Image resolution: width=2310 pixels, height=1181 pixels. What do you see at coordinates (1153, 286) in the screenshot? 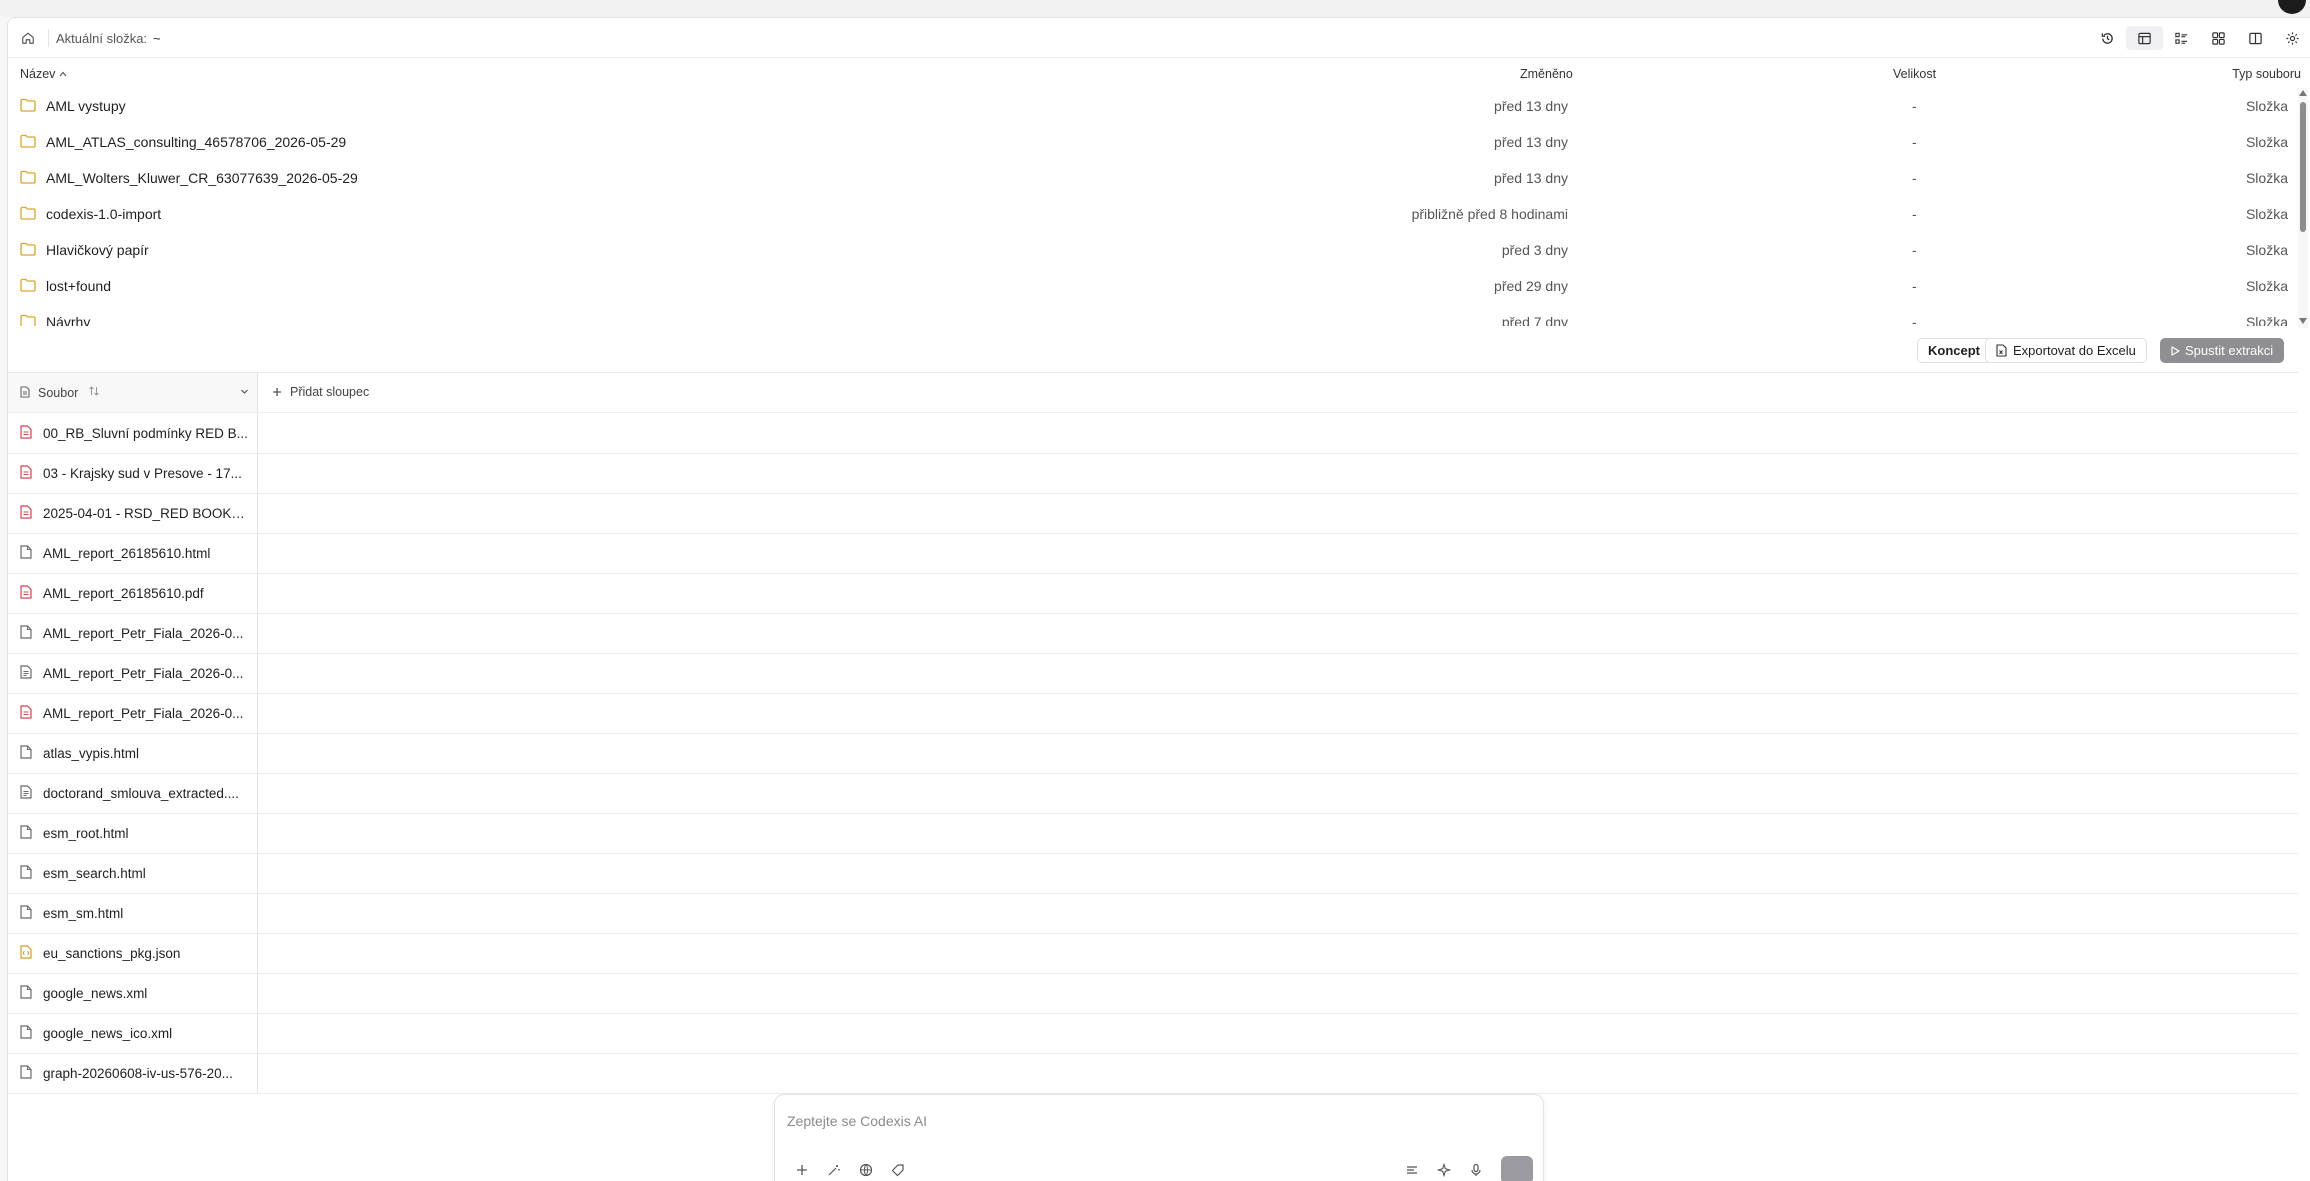
I see `folder-row: lost+found před 29 dny - Složka` at bounding box center [1153, 286].